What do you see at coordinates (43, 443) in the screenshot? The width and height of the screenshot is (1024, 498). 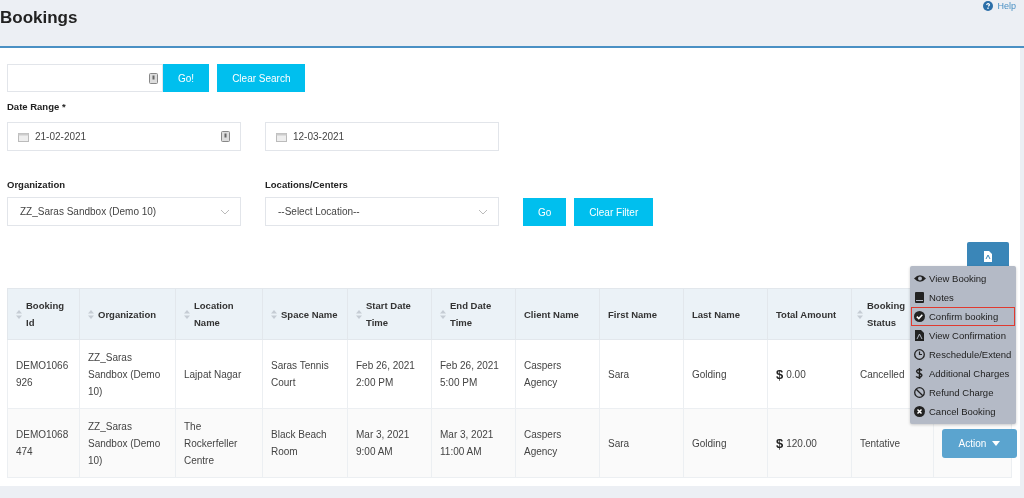 I see `table-cell: DEMO1068 474` at bounding box center [43, 443].